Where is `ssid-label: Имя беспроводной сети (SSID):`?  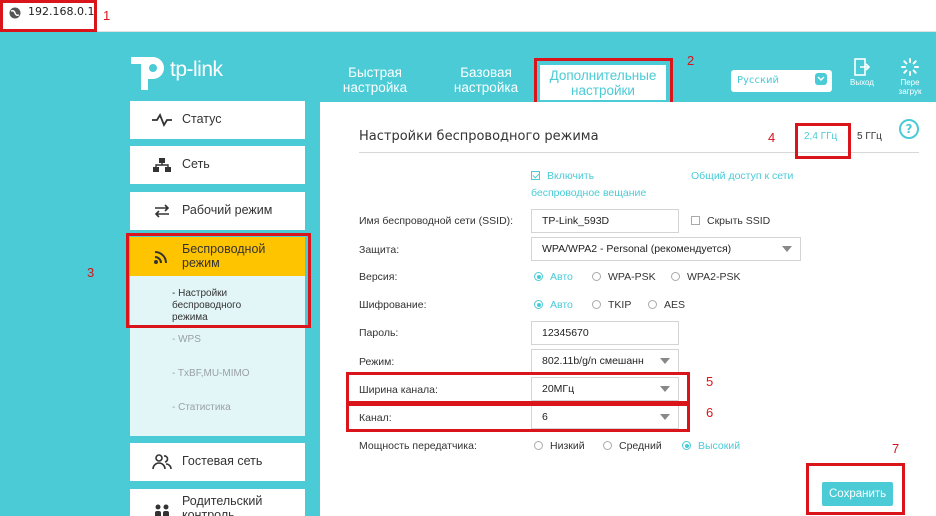 ssid-label: Имя беспроводной сети (SSID): is located at coordinates (436, 221).